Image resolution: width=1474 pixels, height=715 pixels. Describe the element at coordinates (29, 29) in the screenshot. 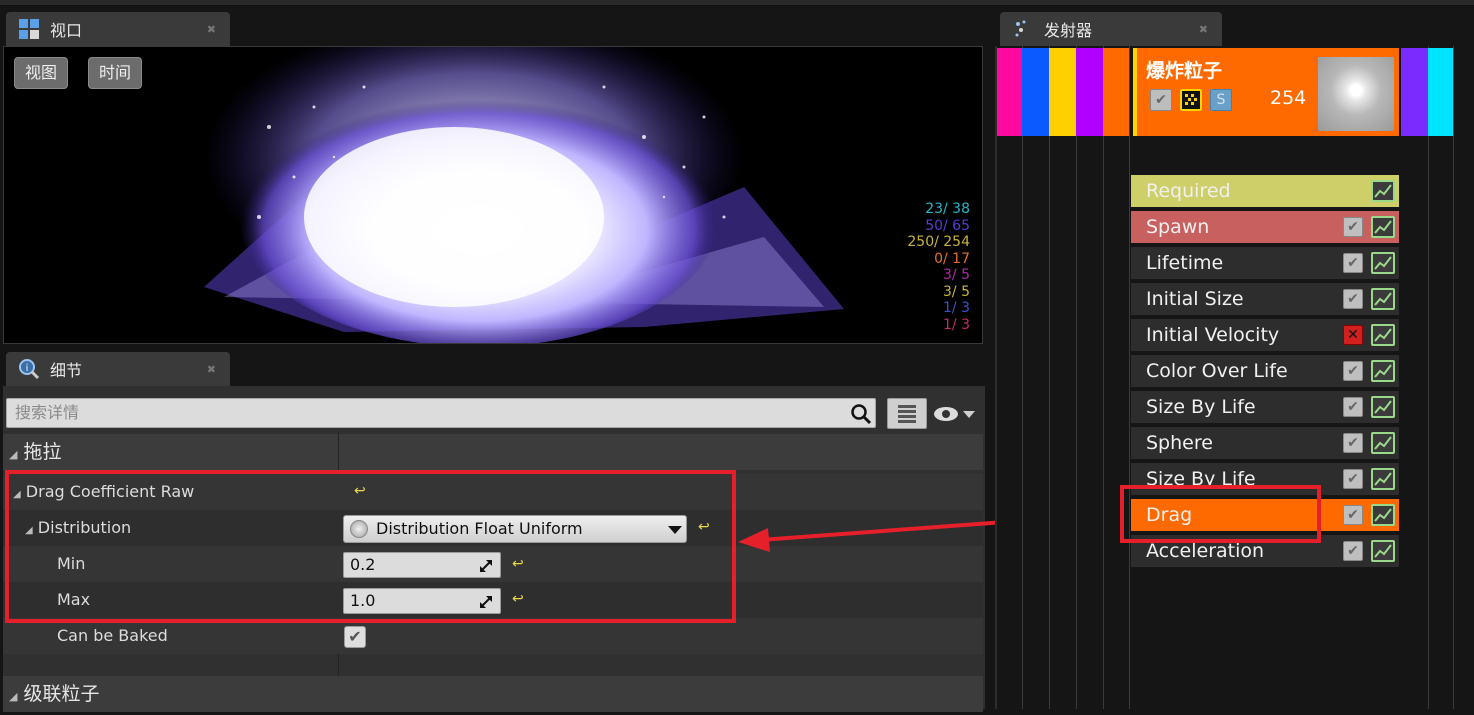

I see `viewport-icon` at that location.